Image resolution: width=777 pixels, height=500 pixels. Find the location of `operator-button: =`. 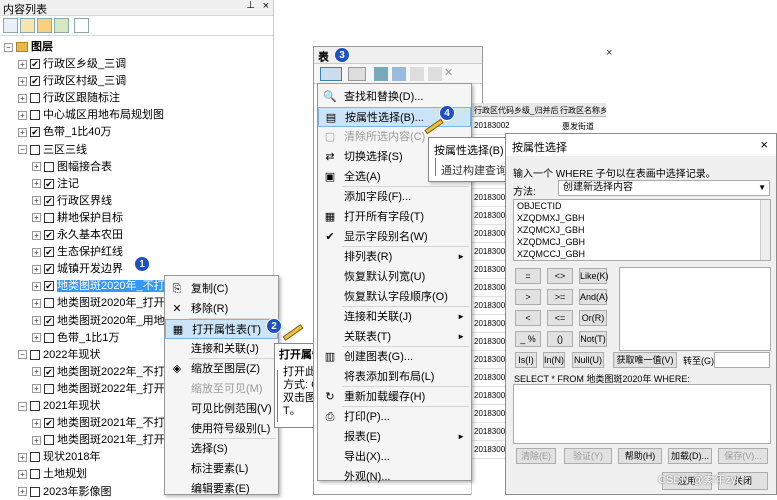

operator-button: = is located at coordinates (528, 276).